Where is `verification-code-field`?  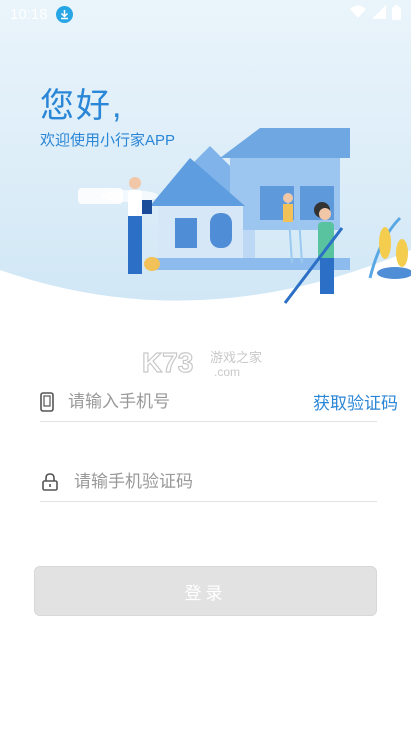 verification-code-field is located at coordinates (208, 482).